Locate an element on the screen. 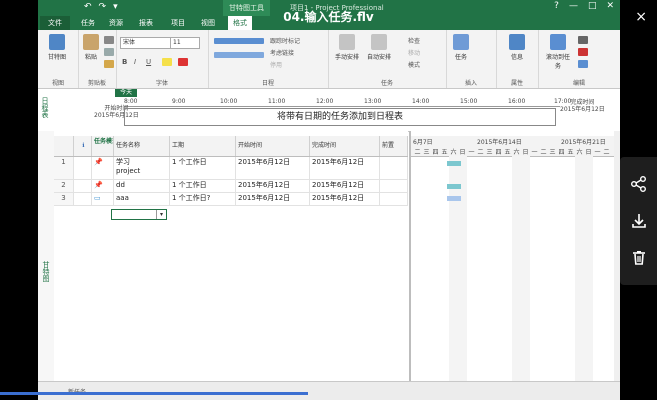 Image resolution: width=657 pixels, height=400 pixels. copy-icon is located at coordinates (109, 52).